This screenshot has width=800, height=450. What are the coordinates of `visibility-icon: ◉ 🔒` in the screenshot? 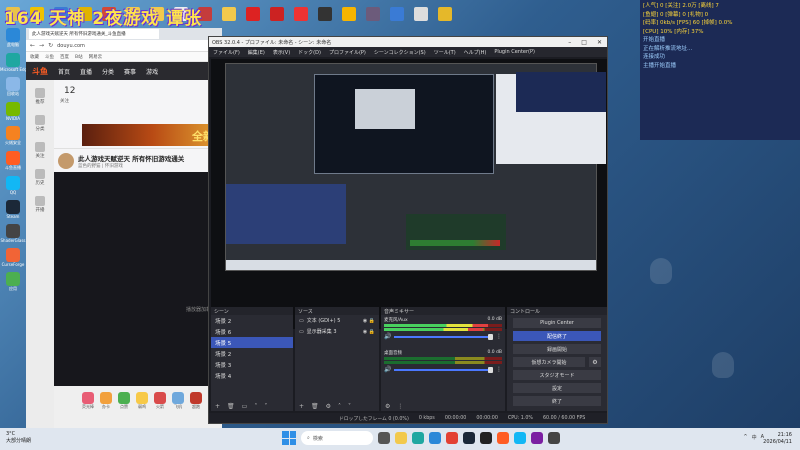 It's located at (369, 332).